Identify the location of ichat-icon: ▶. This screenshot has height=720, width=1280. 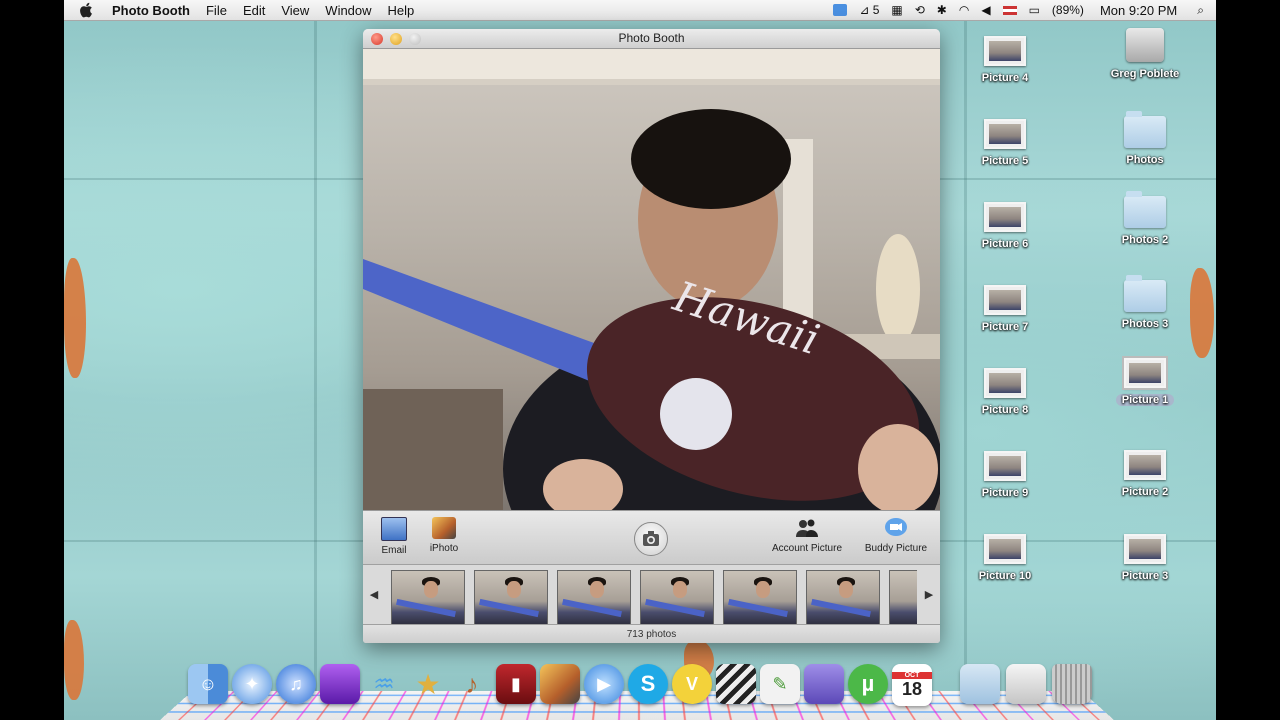
(604, 684).